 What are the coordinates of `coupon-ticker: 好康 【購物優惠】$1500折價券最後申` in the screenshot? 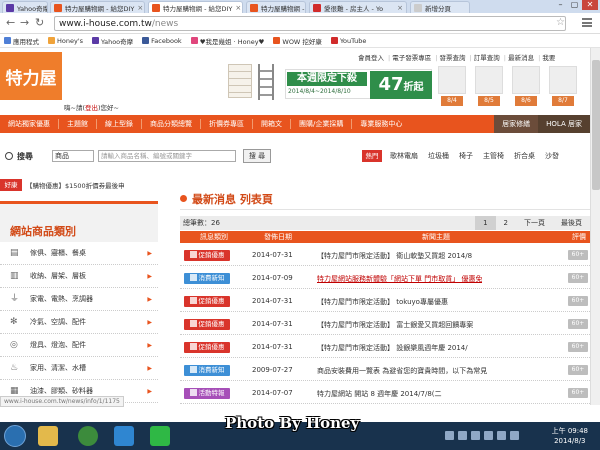 It's located at (79, 185).